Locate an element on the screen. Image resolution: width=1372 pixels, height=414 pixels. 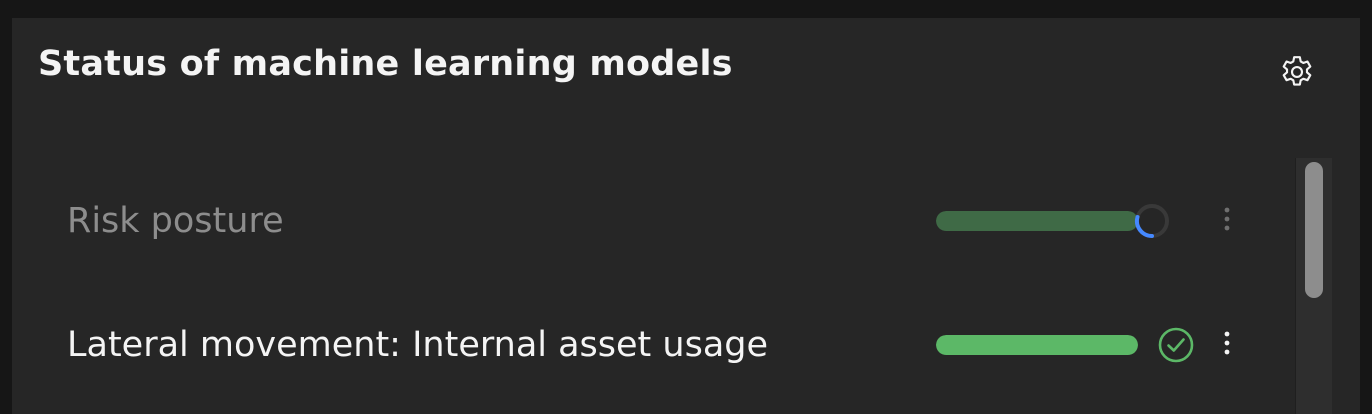
model-label: Lateral movement: Internal asset usage is located at coordinates (418, 345).